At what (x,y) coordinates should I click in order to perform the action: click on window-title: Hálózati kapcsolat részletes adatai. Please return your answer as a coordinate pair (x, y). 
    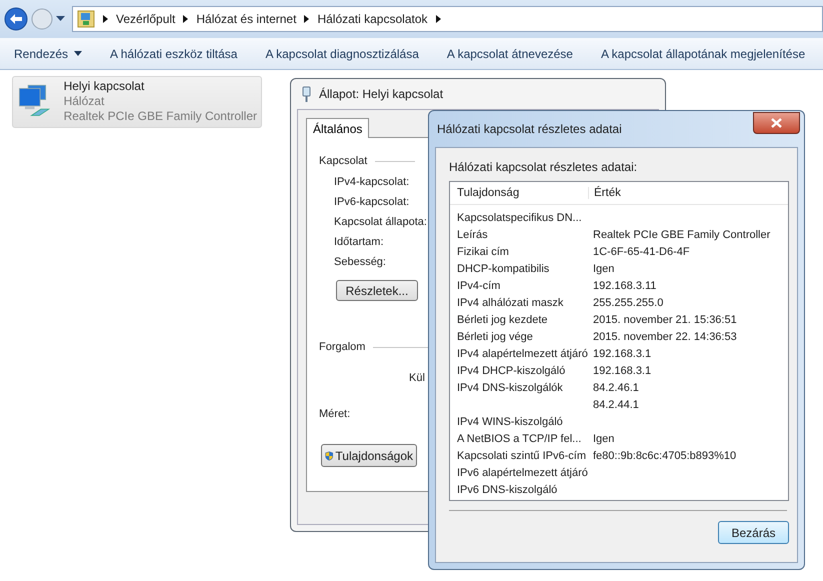
    Looking at the image, I should click on (529, 129).